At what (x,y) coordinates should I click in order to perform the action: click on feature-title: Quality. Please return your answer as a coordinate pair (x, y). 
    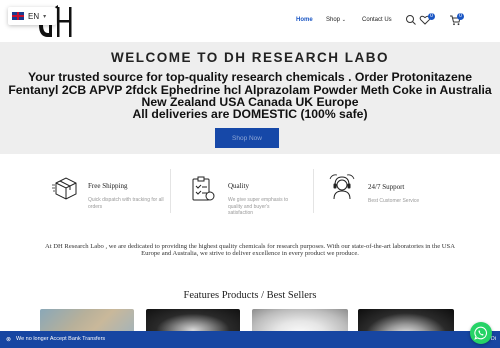
    Looking at the image, I should click on (238, 186).